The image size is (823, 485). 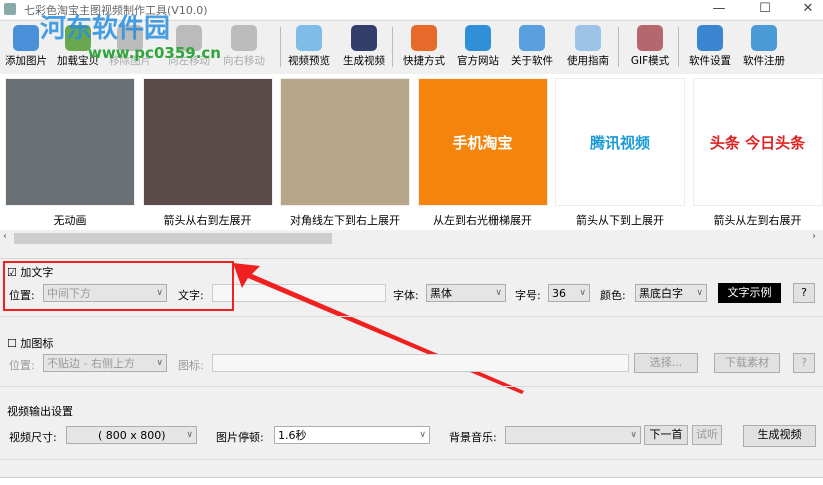 I want to click on thumbnail-item: 无动画, so click(x=70, y=154).